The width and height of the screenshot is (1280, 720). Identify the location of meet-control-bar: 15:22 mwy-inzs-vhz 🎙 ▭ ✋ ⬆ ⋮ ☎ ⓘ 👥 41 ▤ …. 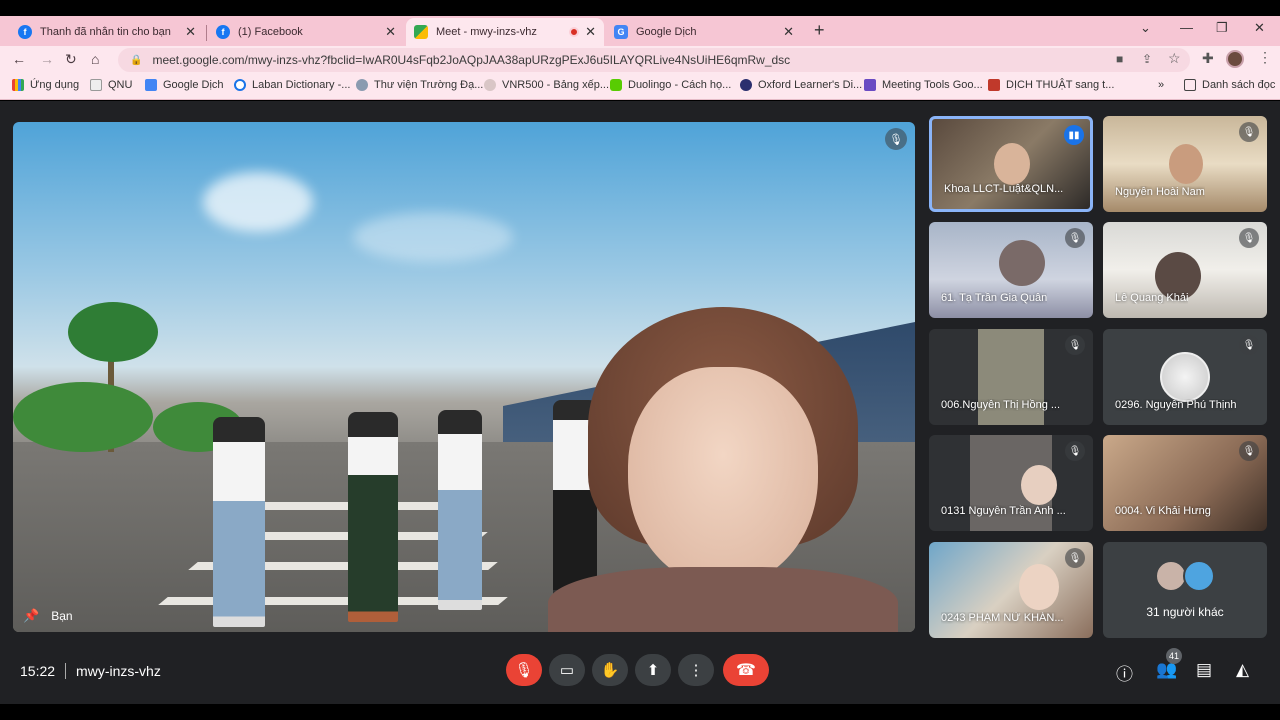
(640, 672).